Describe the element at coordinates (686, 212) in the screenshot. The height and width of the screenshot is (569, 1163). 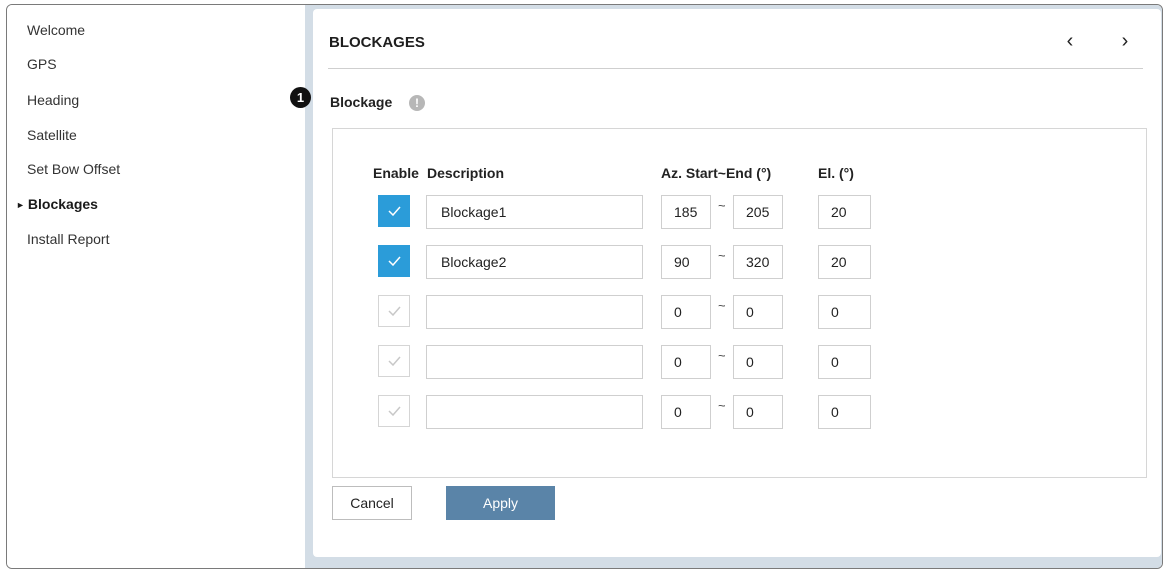
I see `azimuth-start-input: 185` at that location.